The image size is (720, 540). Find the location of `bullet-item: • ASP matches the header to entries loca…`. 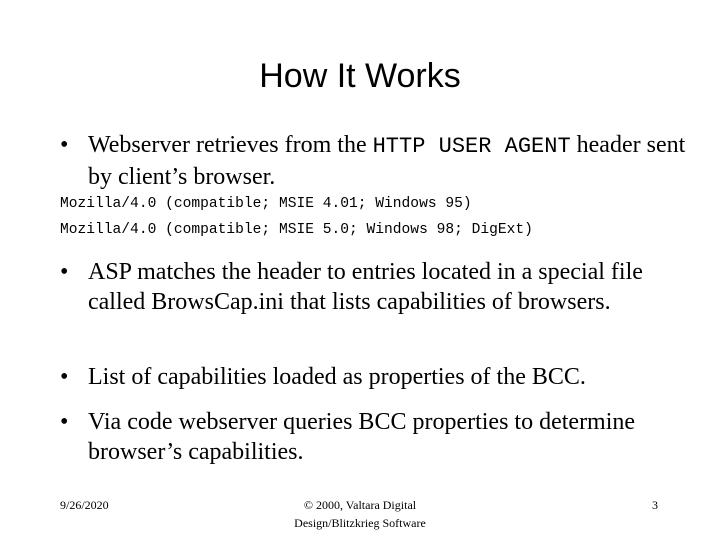

bullet-item: • ASP matches the header to entries loca… is located at coordinates (375, 287).